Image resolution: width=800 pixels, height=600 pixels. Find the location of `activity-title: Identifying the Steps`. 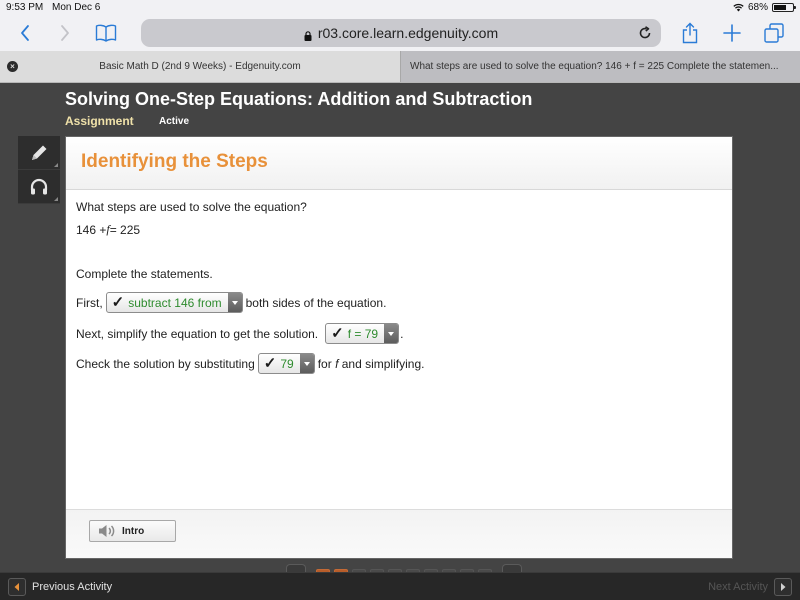

activity-title: Identifying the Steps is located at coordinates (174, 161).